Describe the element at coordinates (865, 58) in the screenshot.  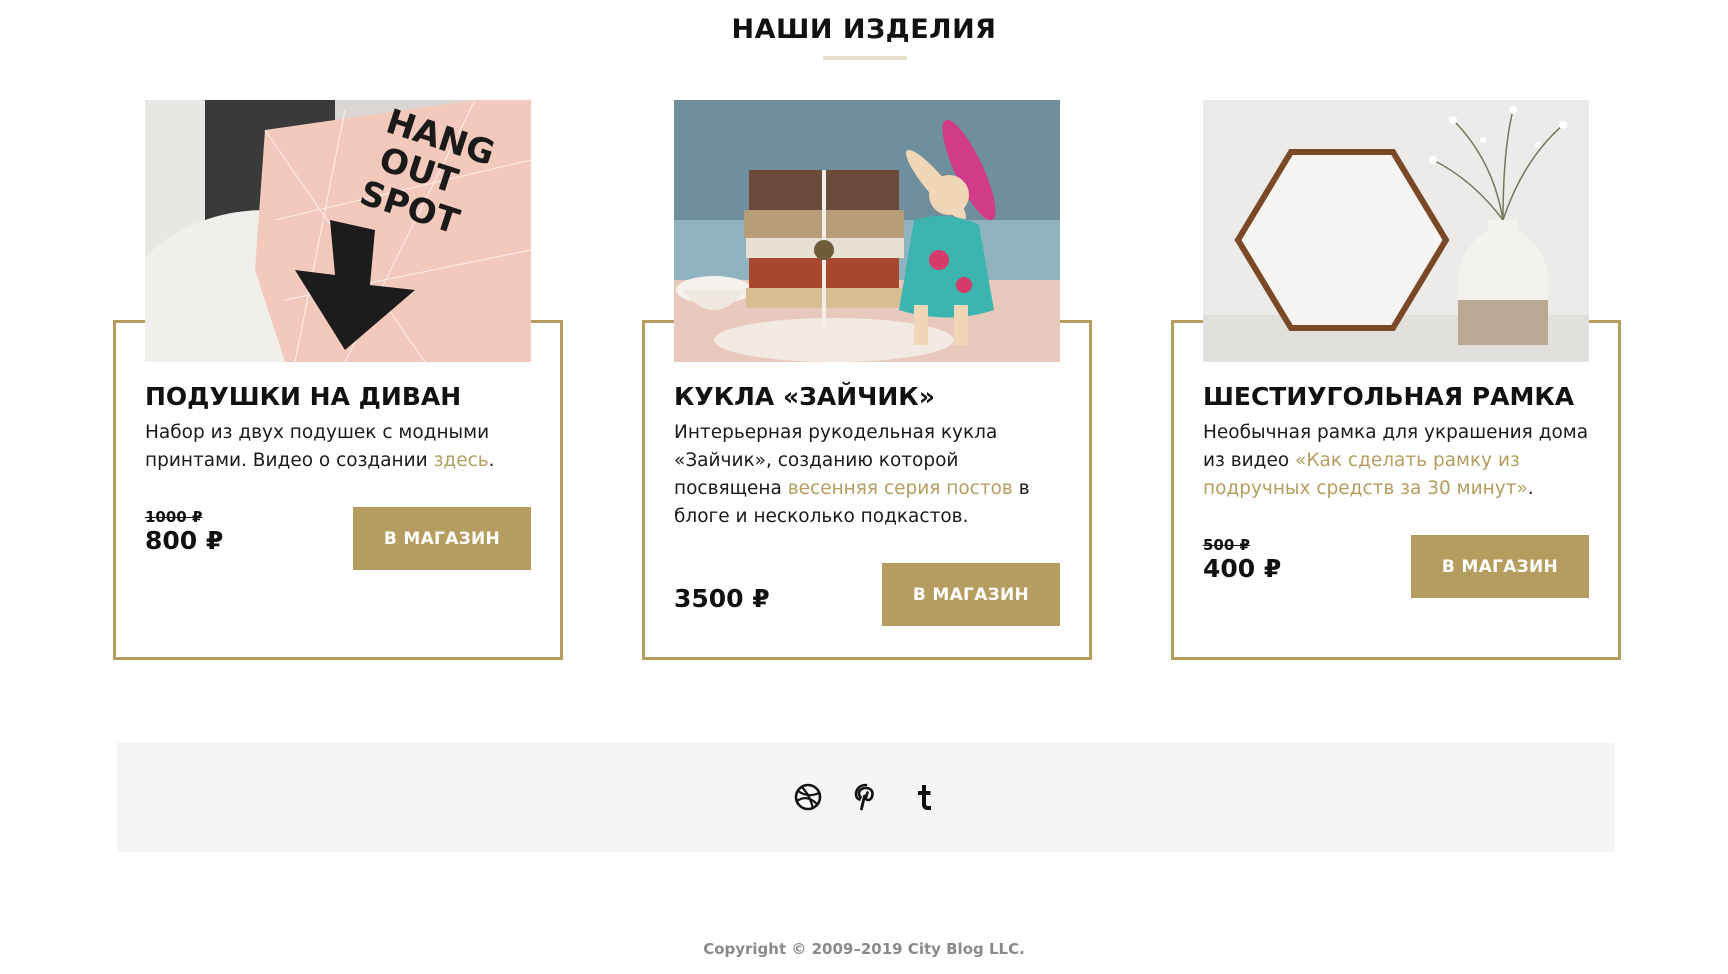
I see `title-underline` at that location.